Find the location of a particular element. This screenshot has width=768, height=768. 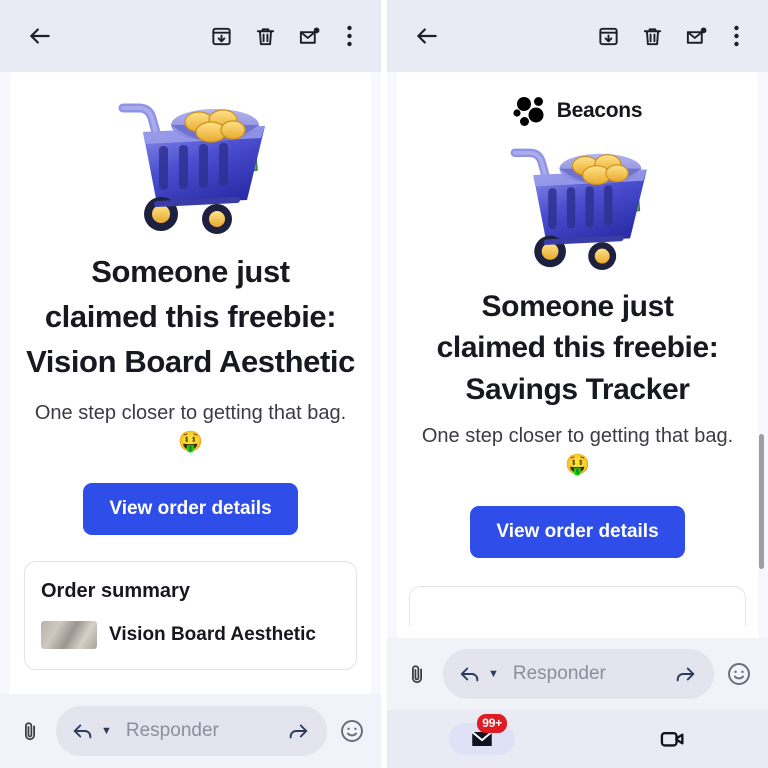

order-summary-card-partial is located at coordinates (577, 606).